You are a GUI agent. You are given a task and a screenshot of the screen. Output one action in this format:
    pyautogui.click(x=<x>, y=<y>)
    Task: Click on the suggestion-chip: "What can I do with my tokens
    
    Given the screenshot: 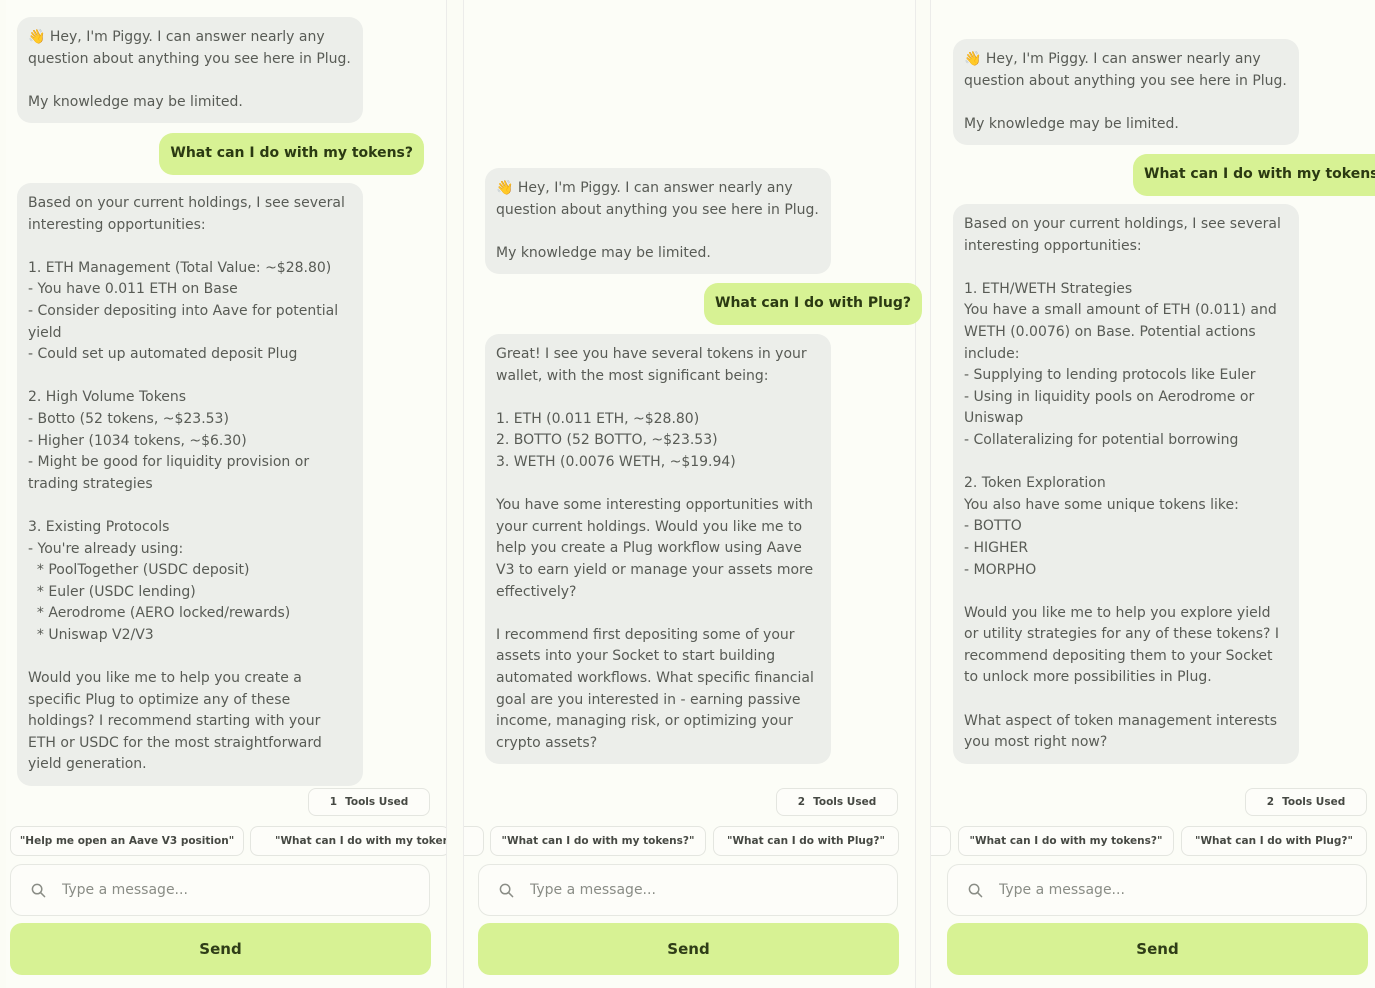 What is the action you would take?
    pyautogui.click(x=348, y=841)
    